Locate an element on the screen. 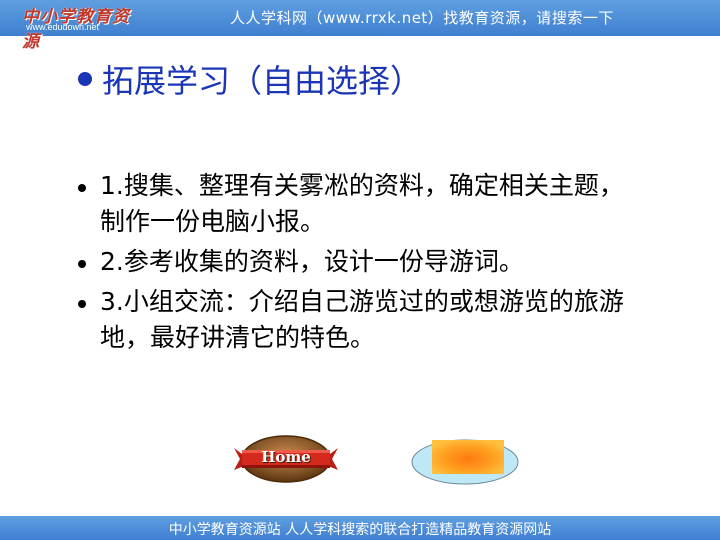 The height and width of the screenshot is (540, 720). home-button-label: Home is located at coordinates (286, 457).